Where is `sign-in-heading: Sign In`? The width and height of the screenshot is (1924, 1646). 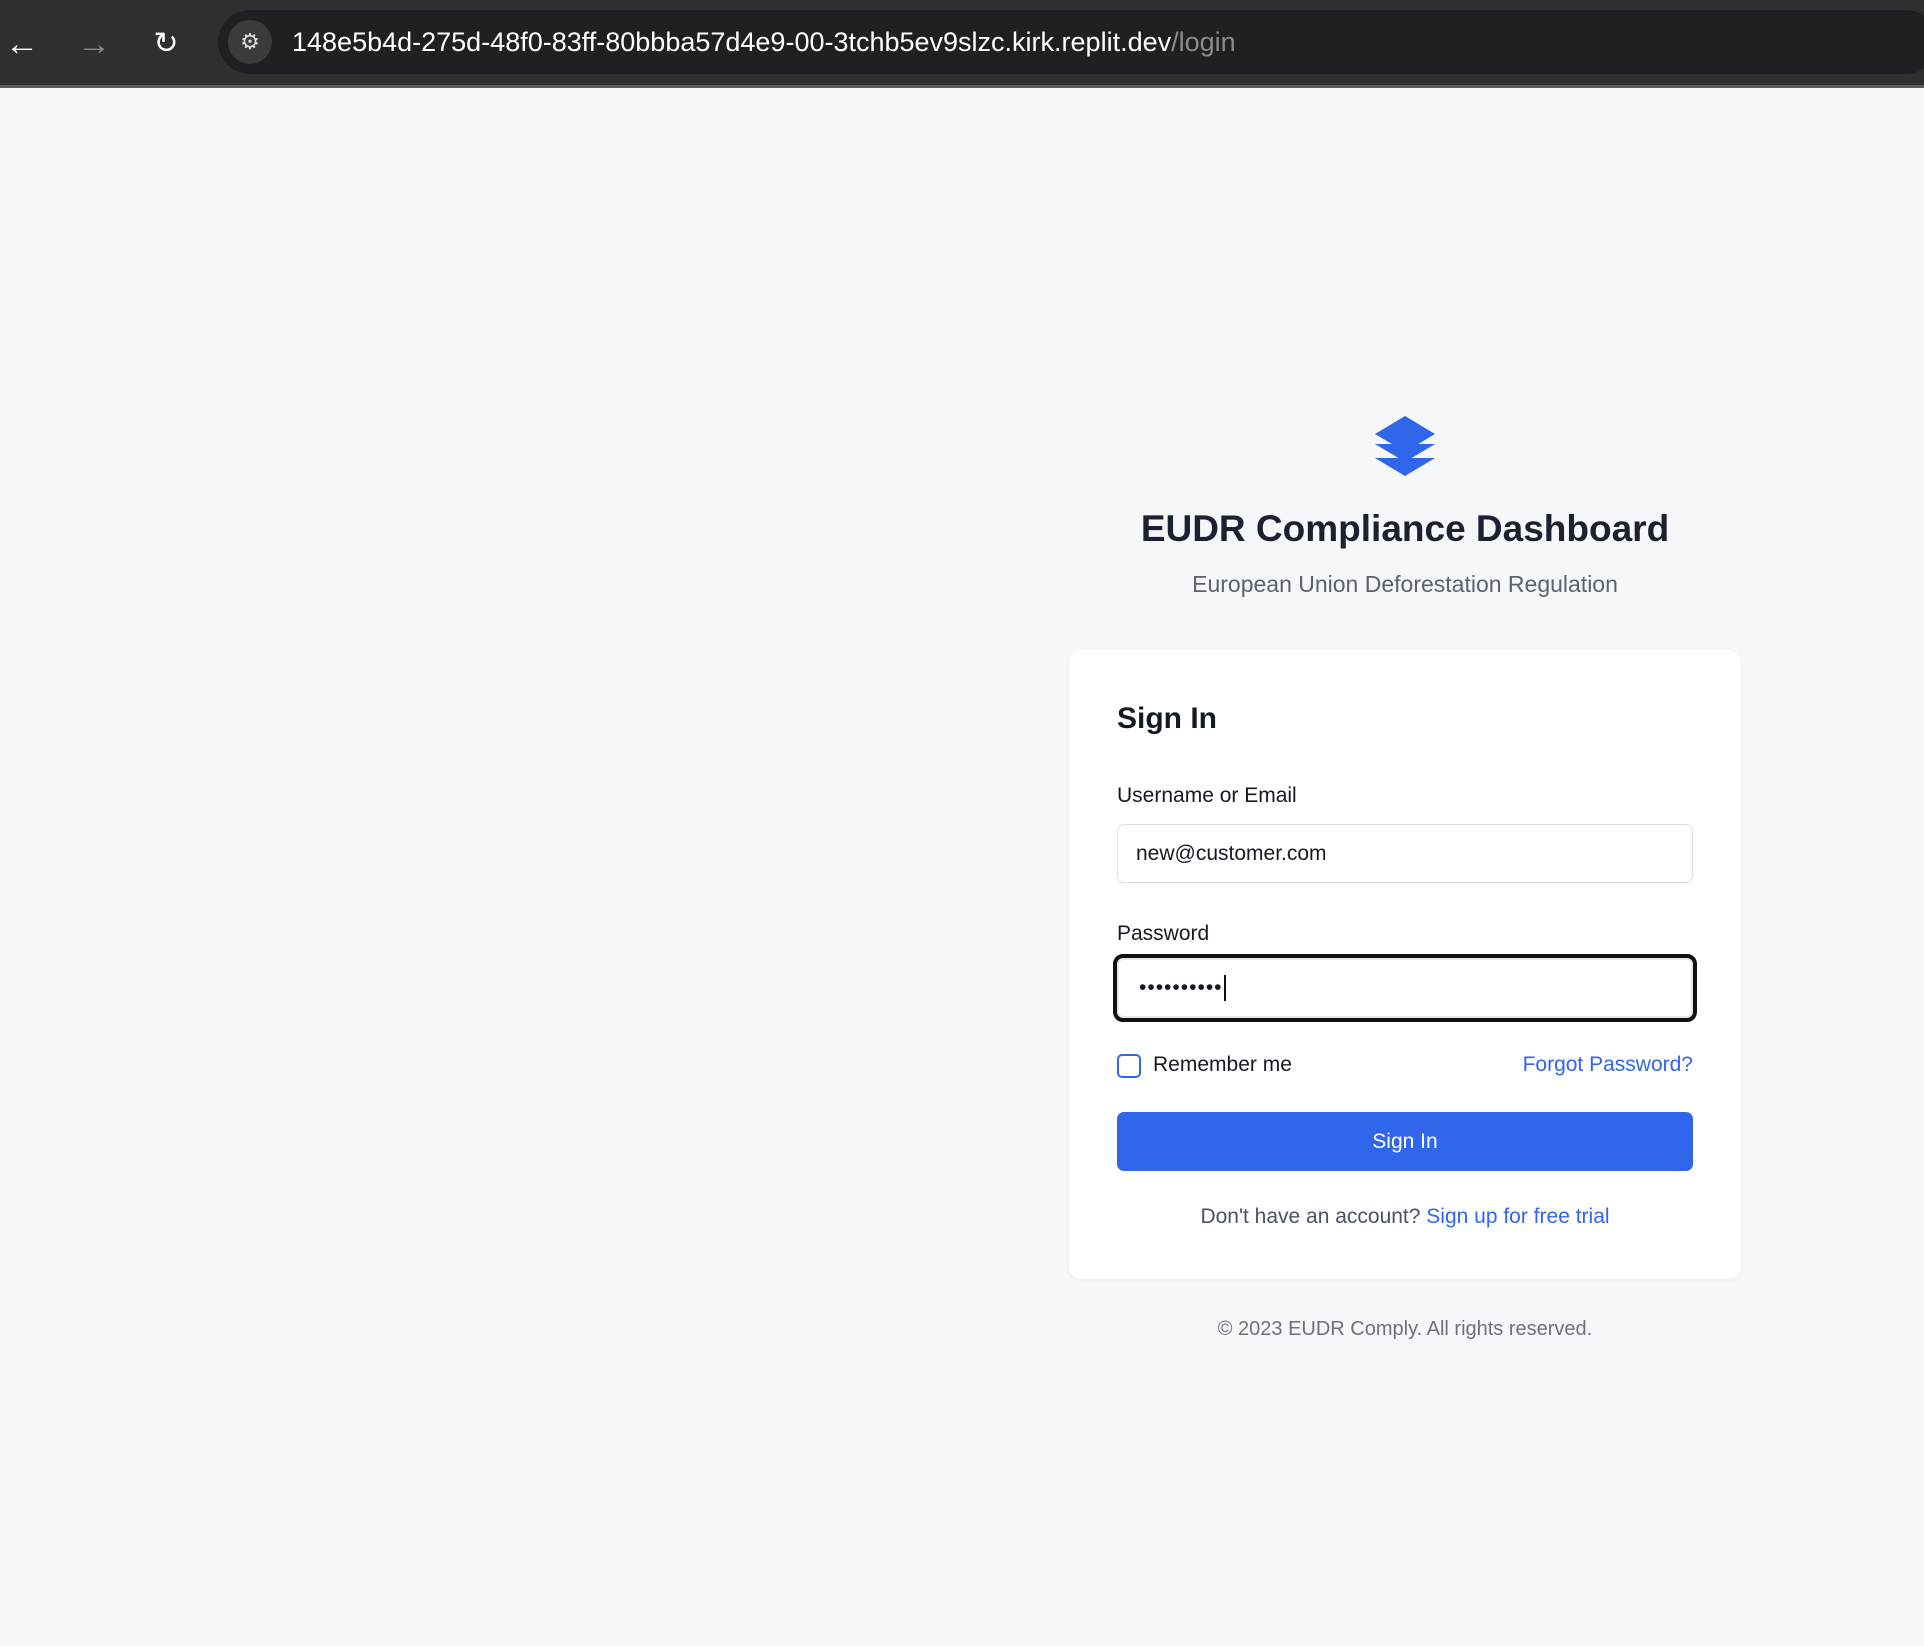 sign-in-heading: Sign In is located at coordinates (1167, 718).